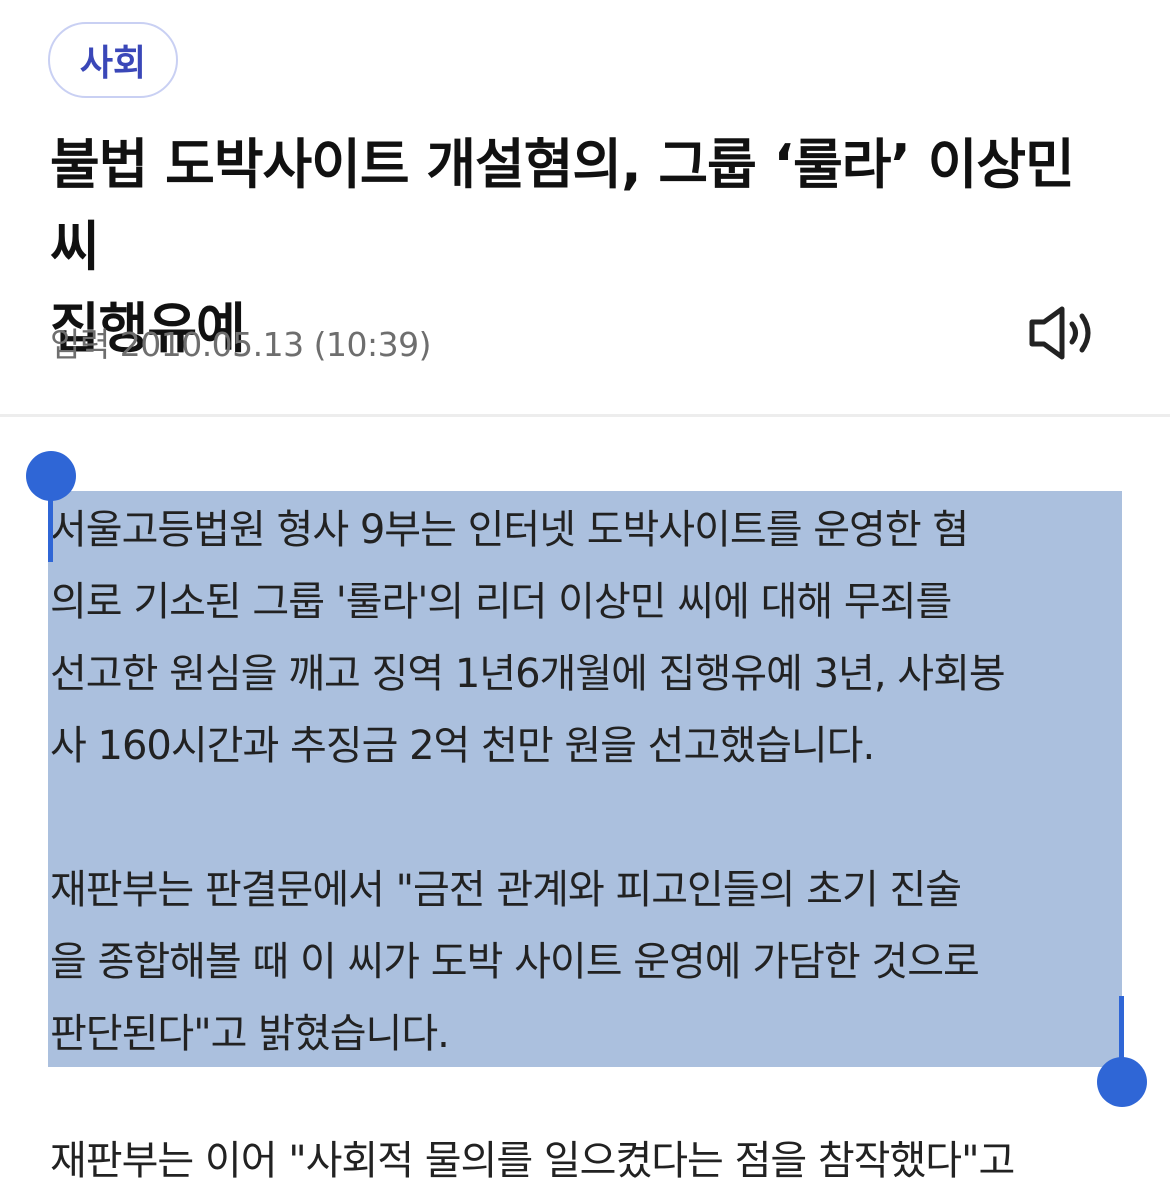  I want to click on selection-end-handle, so click(1122, 1082).